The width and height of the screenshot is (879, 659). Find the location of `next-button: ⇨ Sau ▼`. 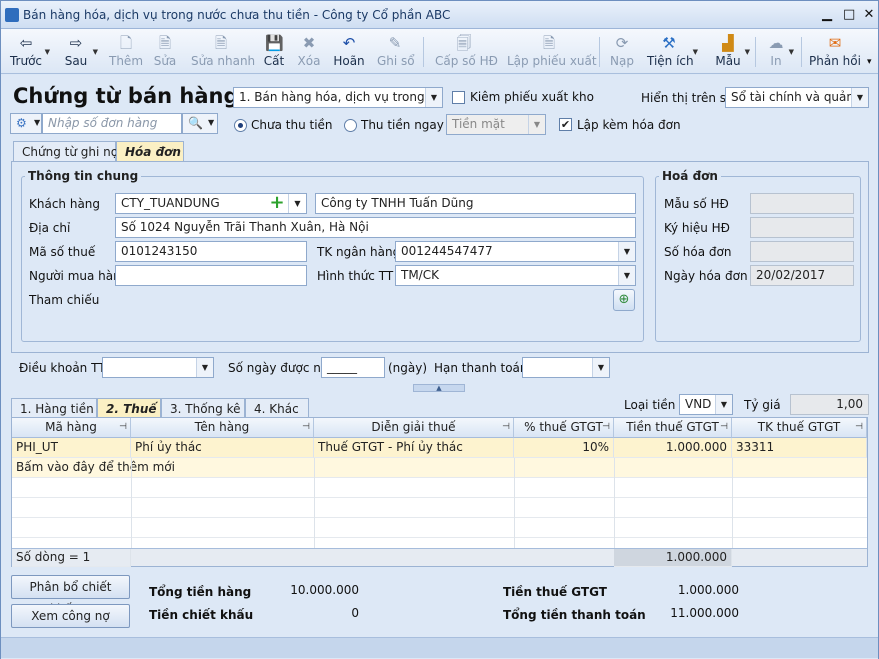

next-button: ⇨ Sau ▼ is located at coordinates (79, 52).